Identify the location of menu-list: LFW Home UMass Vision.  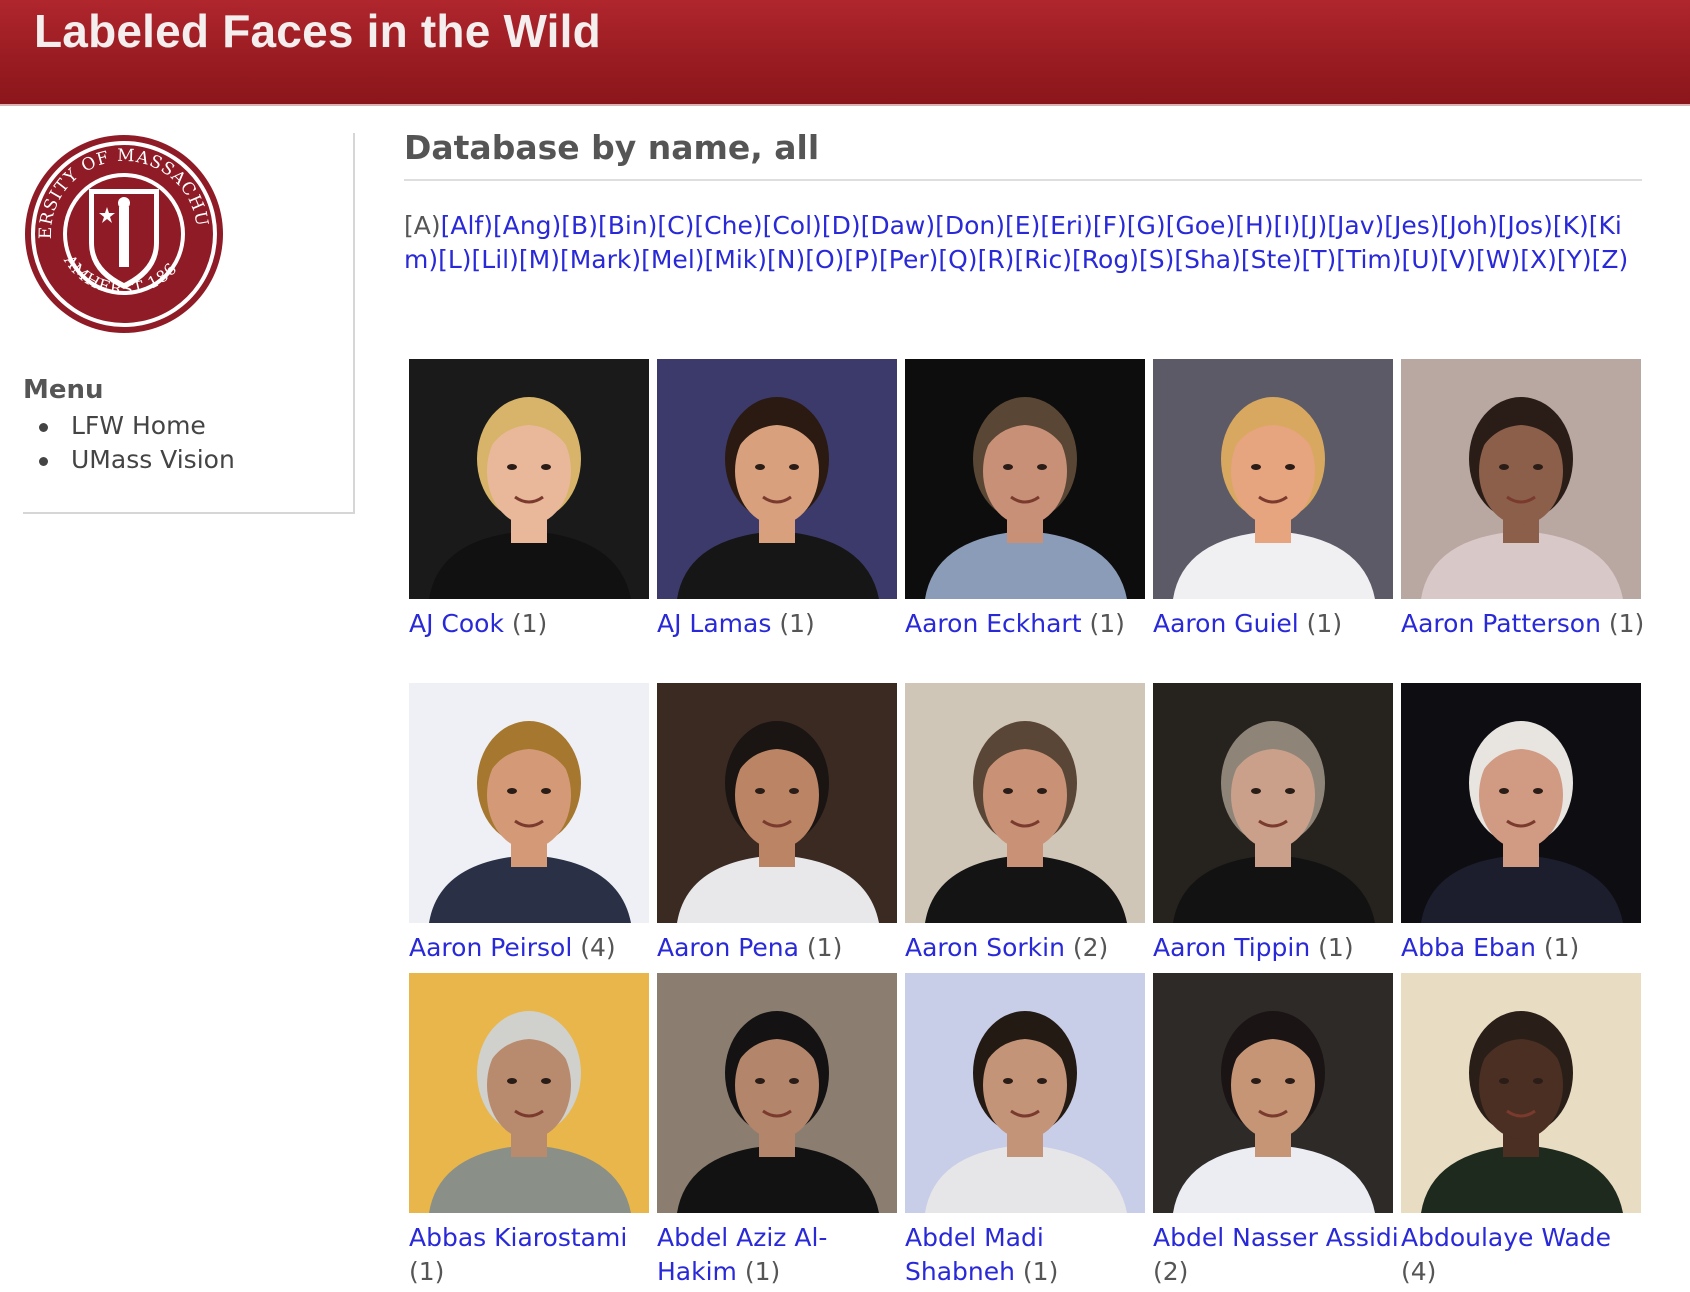
(129, 443).